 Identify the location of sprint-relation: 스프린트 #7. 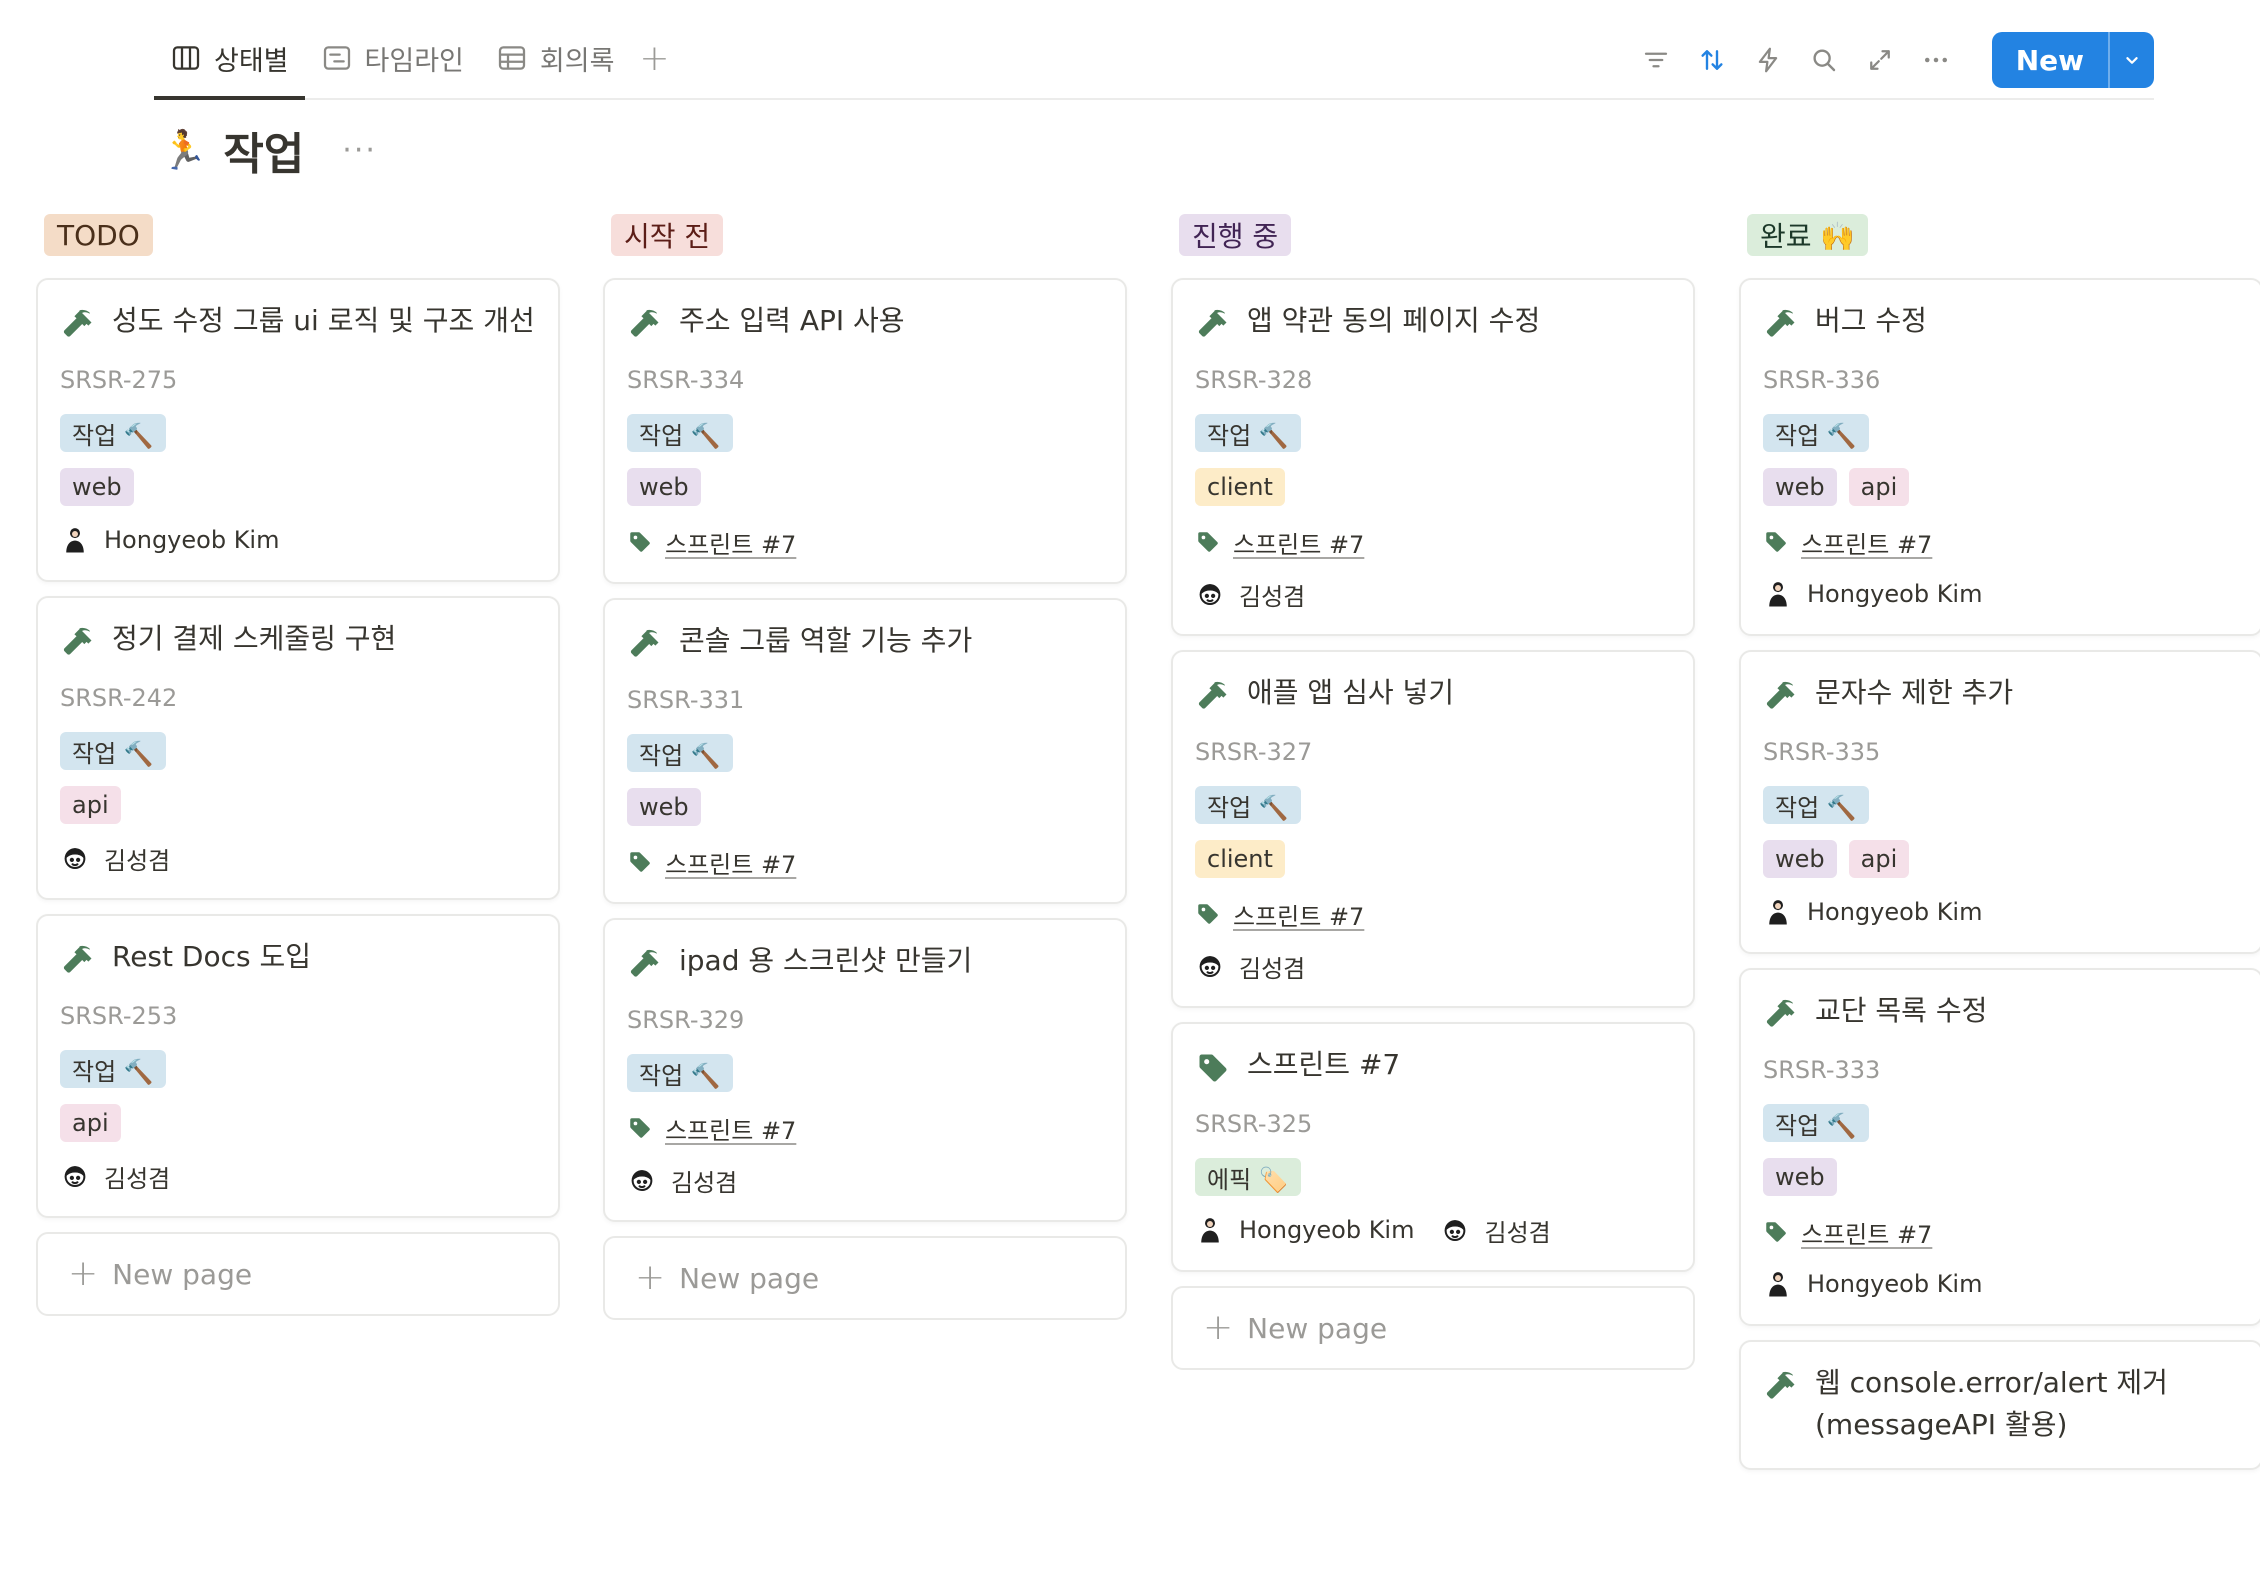
(2001, 542).